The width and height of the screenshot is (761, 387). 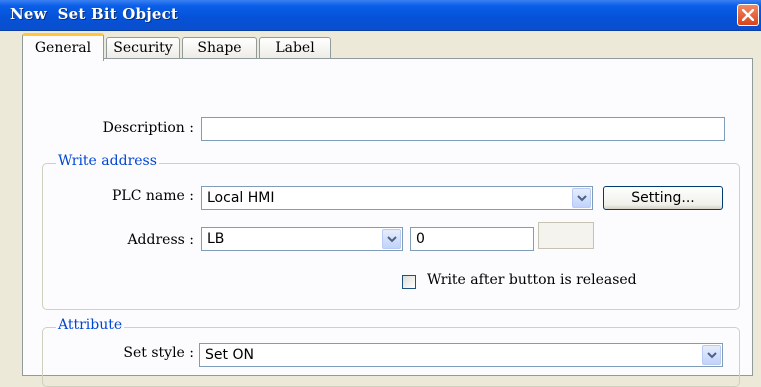 What do you see at coordinates (153, 196) in the screenshot?
I see `plc-name-label: PLC name :` at bounding box center [153, 196].